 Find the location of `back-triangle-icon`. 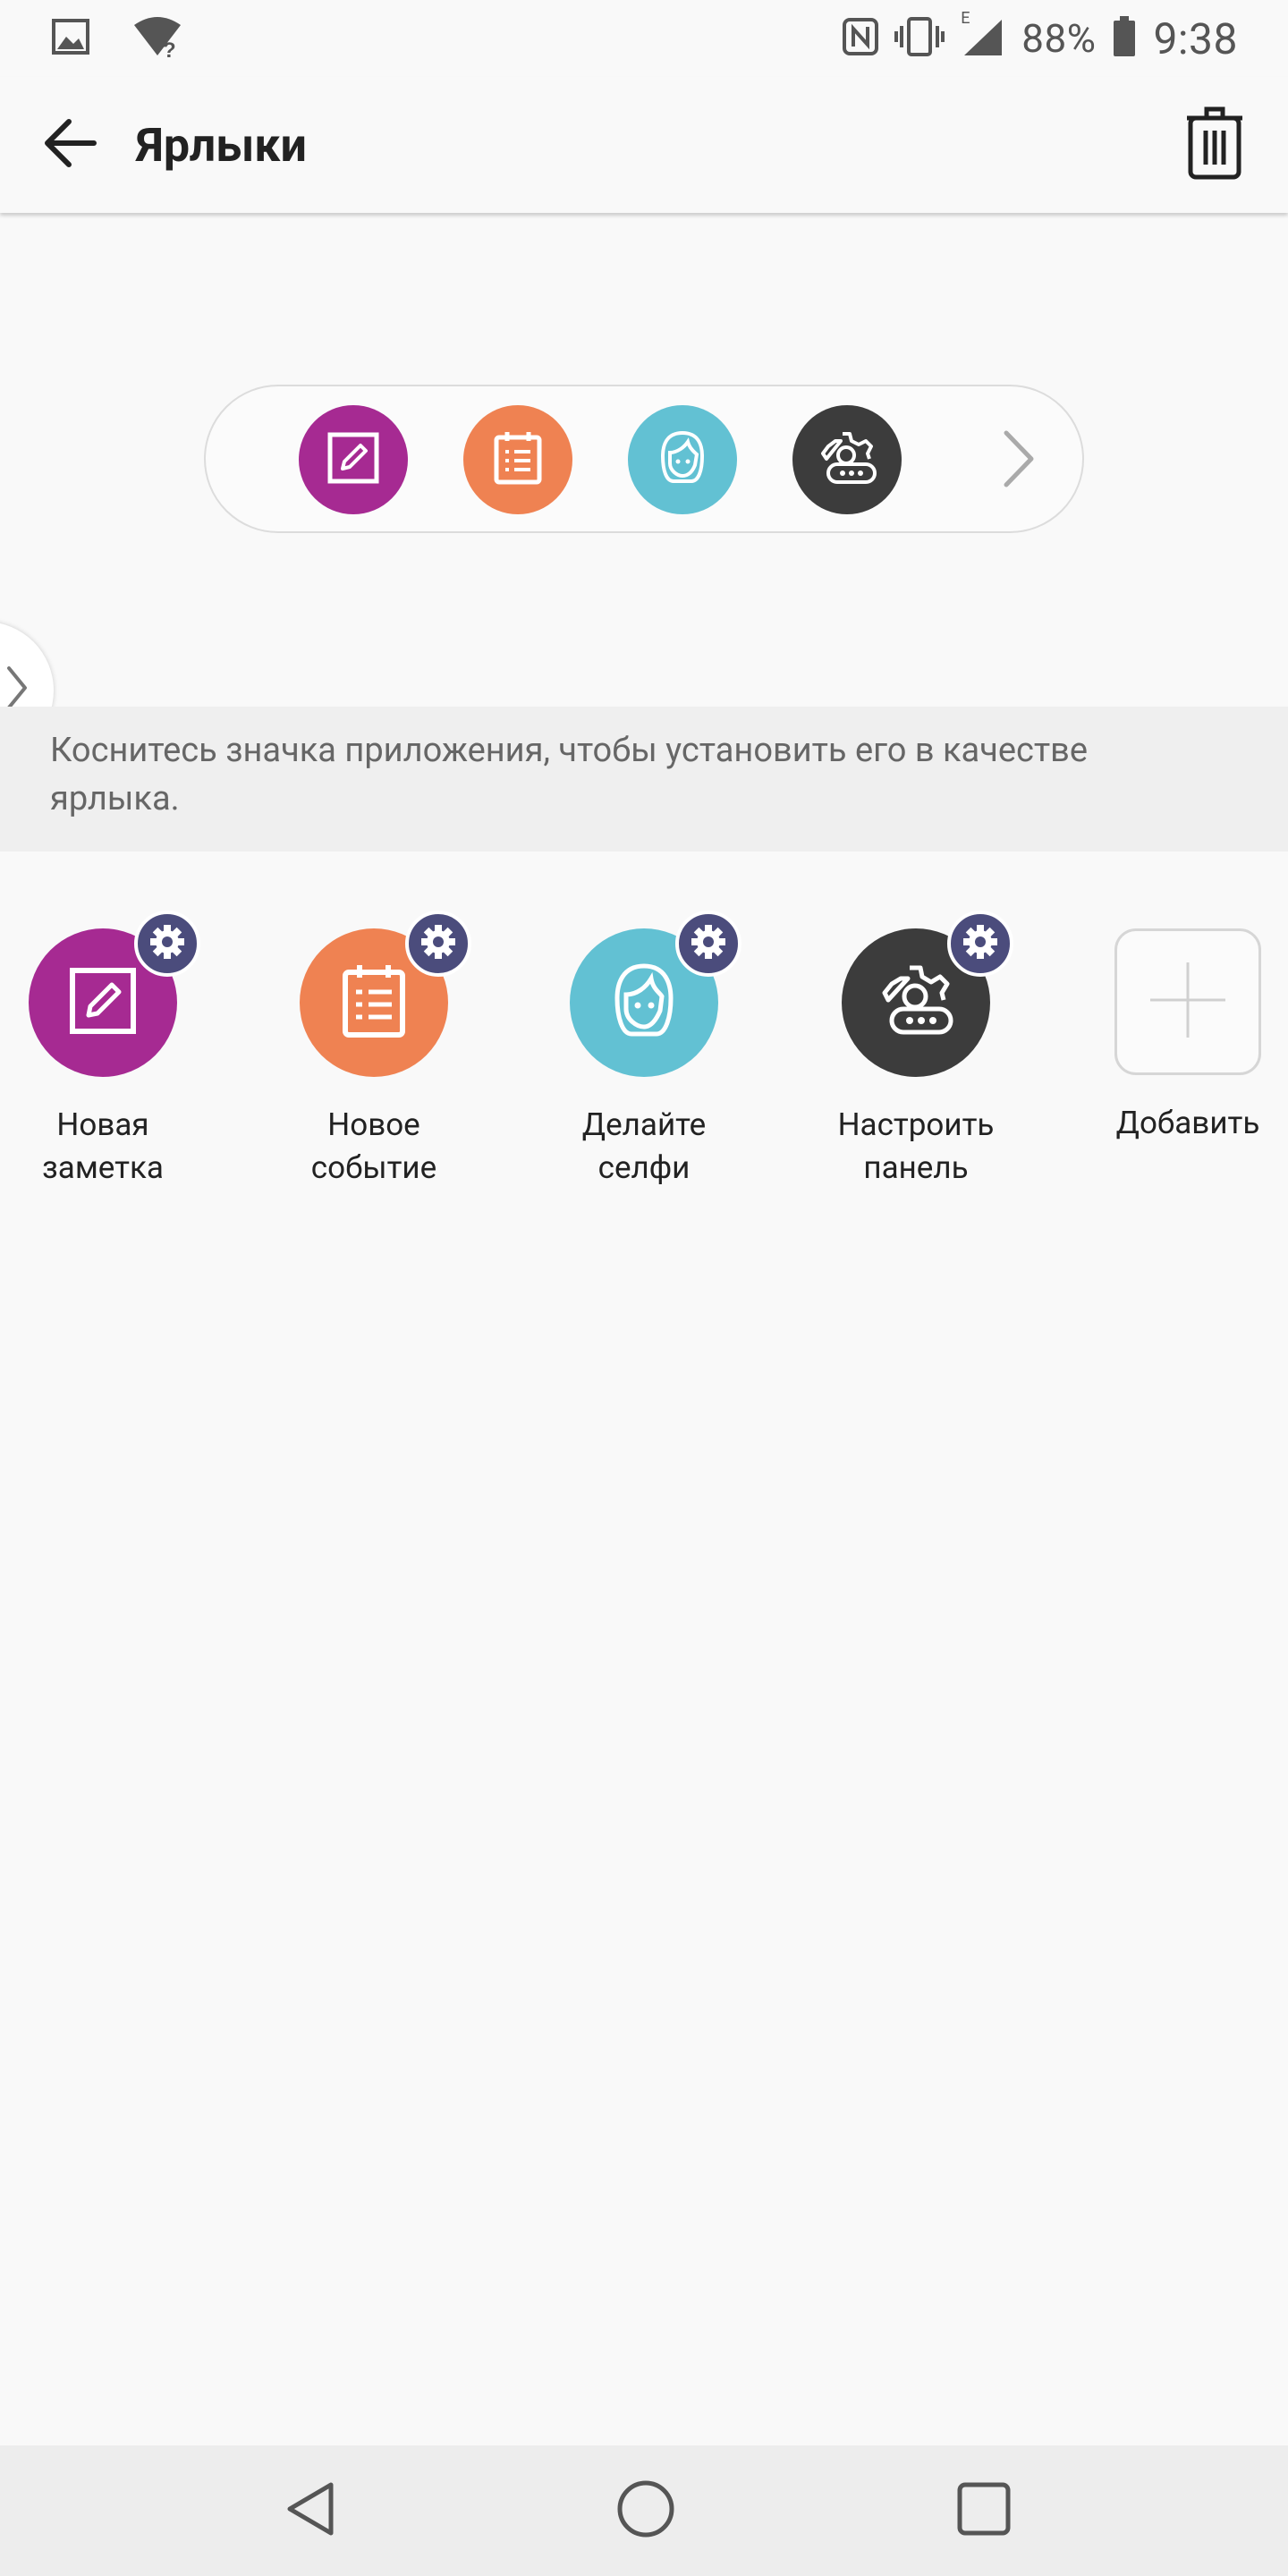

back-triangle-icon is located at coordinates (310, 2510).